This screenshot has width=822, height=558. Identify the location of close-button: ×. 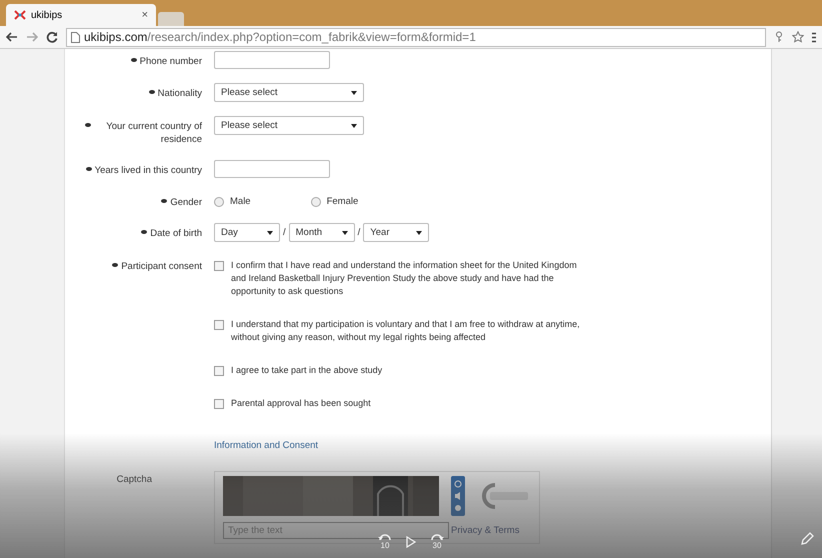
(145, 15).